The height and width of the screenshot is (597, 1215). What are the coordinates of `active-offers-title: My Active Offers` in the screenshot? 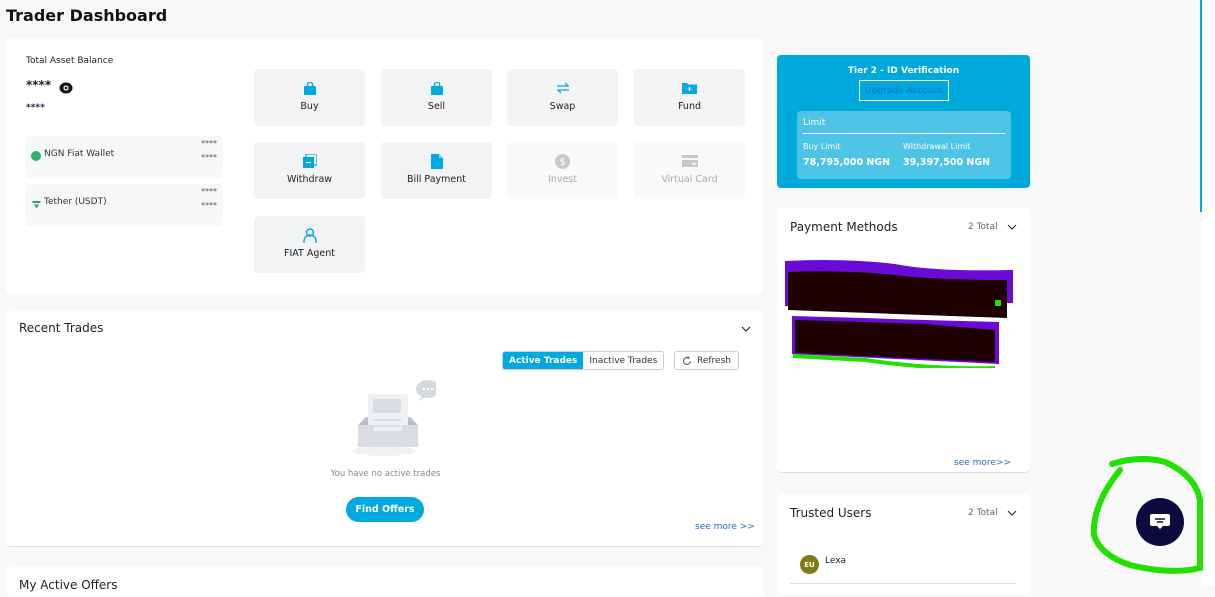 It's located at (68, 585).